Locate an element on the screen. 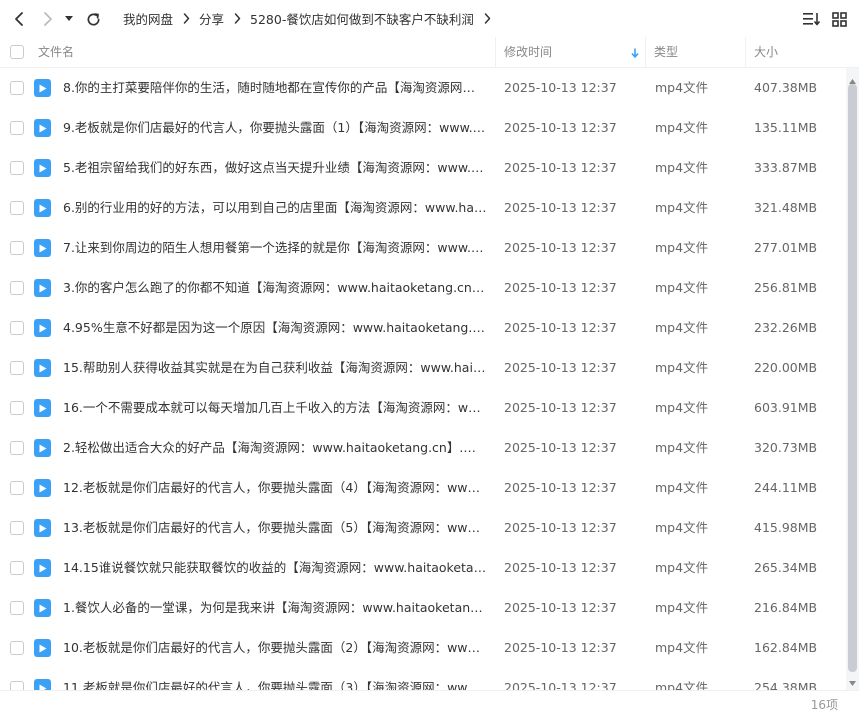 The image size is (859, 715). file-size: 333.87MB is located at coordinates (786, 167).